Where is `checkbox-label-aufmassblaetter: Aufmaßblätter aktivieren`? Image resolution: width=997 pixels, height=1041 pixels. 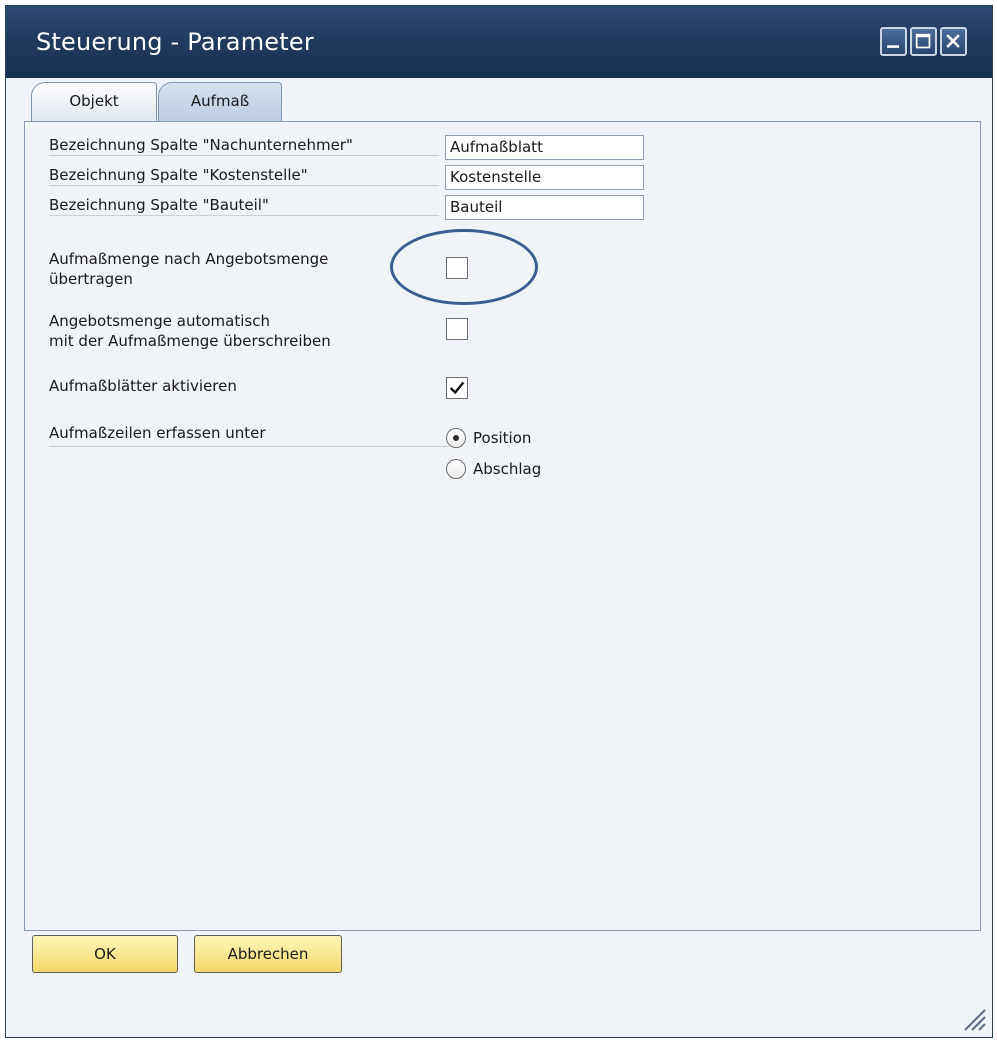
checkbox-label-aufmassblaetter: Aufmaßblätter aktivieren is located at coordinates (143, 386).